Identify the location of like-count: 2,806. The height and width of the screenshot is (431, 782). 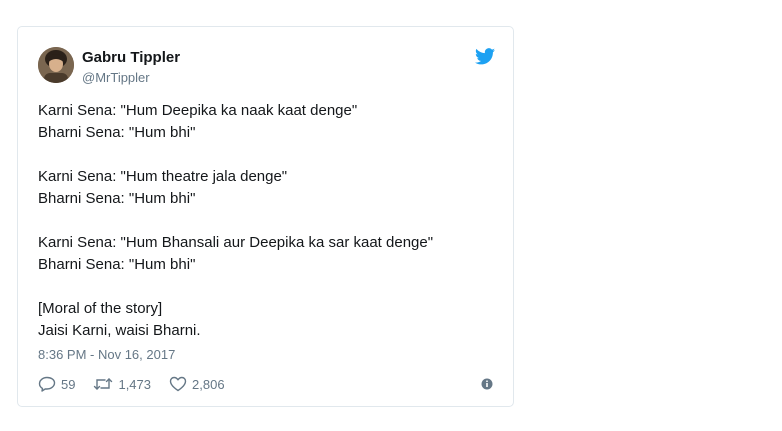
(208, 384).